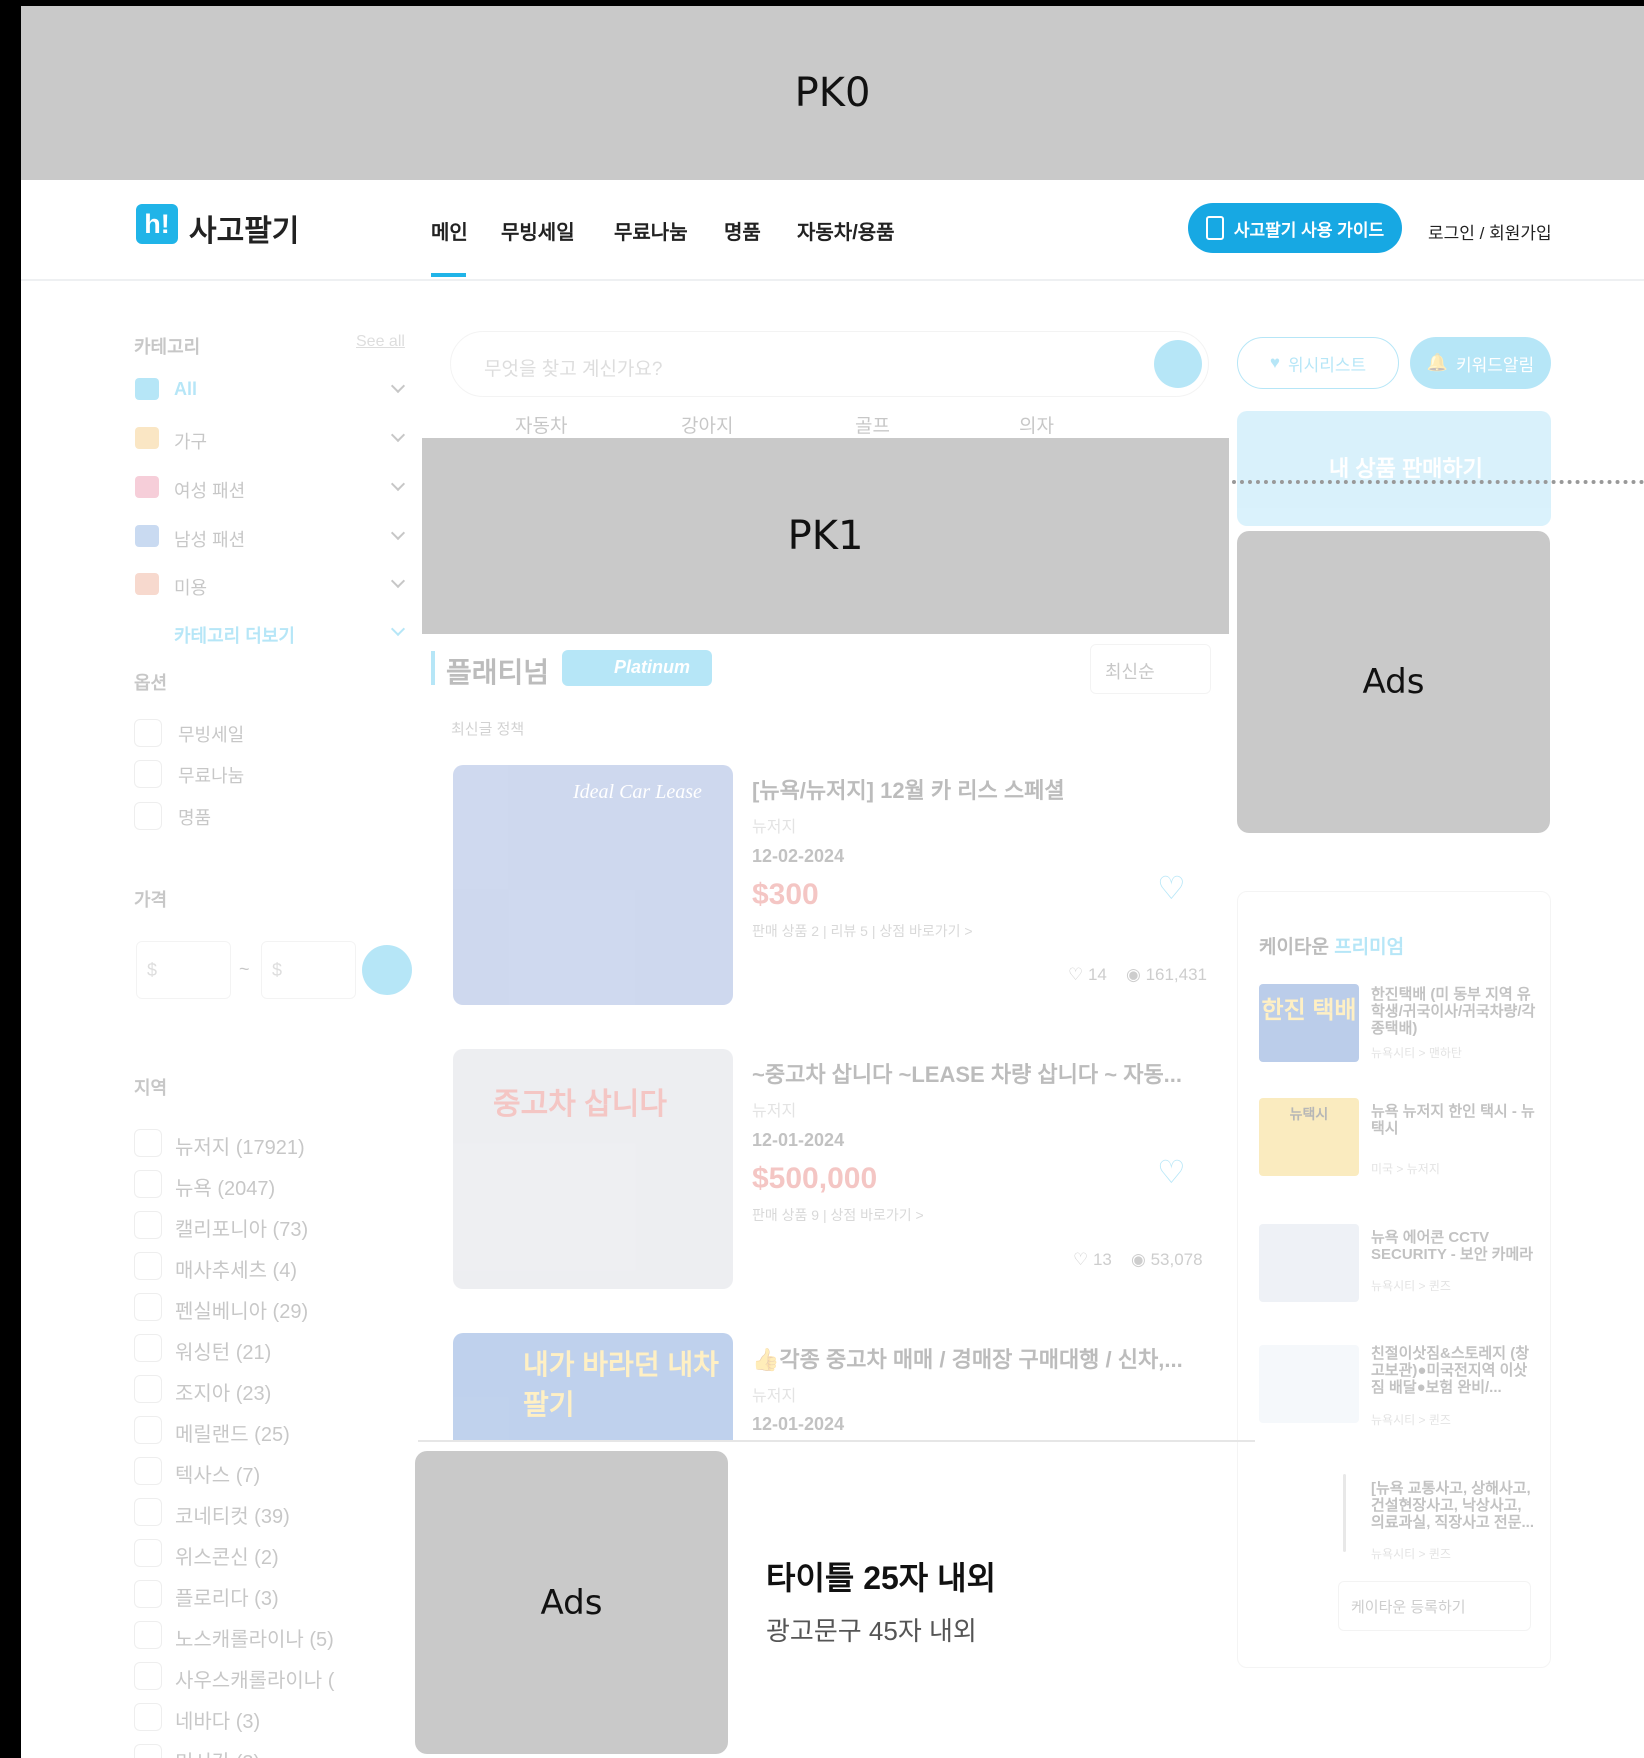 Image resolution: width=1644 pixels, height=1758 pixels. What do you see at coordinates (147, 487) in the screenshot?
I see `womens-fashion-icon` at bounding box center [147, 487].